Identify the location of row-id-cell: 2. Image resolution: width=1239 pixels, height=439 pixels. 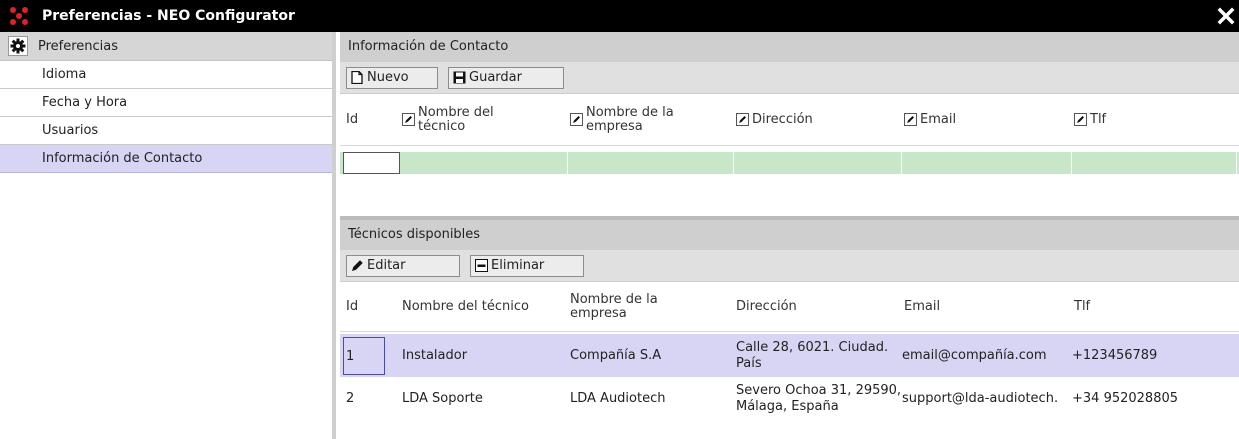
(371, 399).